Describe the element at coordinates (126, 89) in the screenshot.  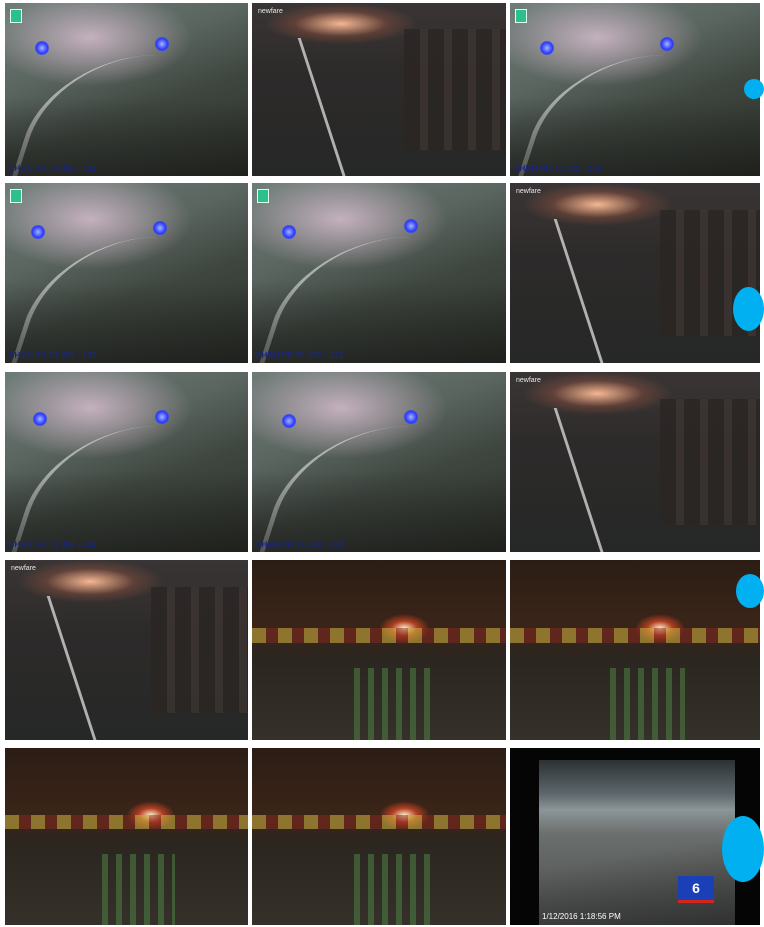
I see `tunnel-camera-frame-r1c1: SHBN PR T1 382 - 132` at that location.